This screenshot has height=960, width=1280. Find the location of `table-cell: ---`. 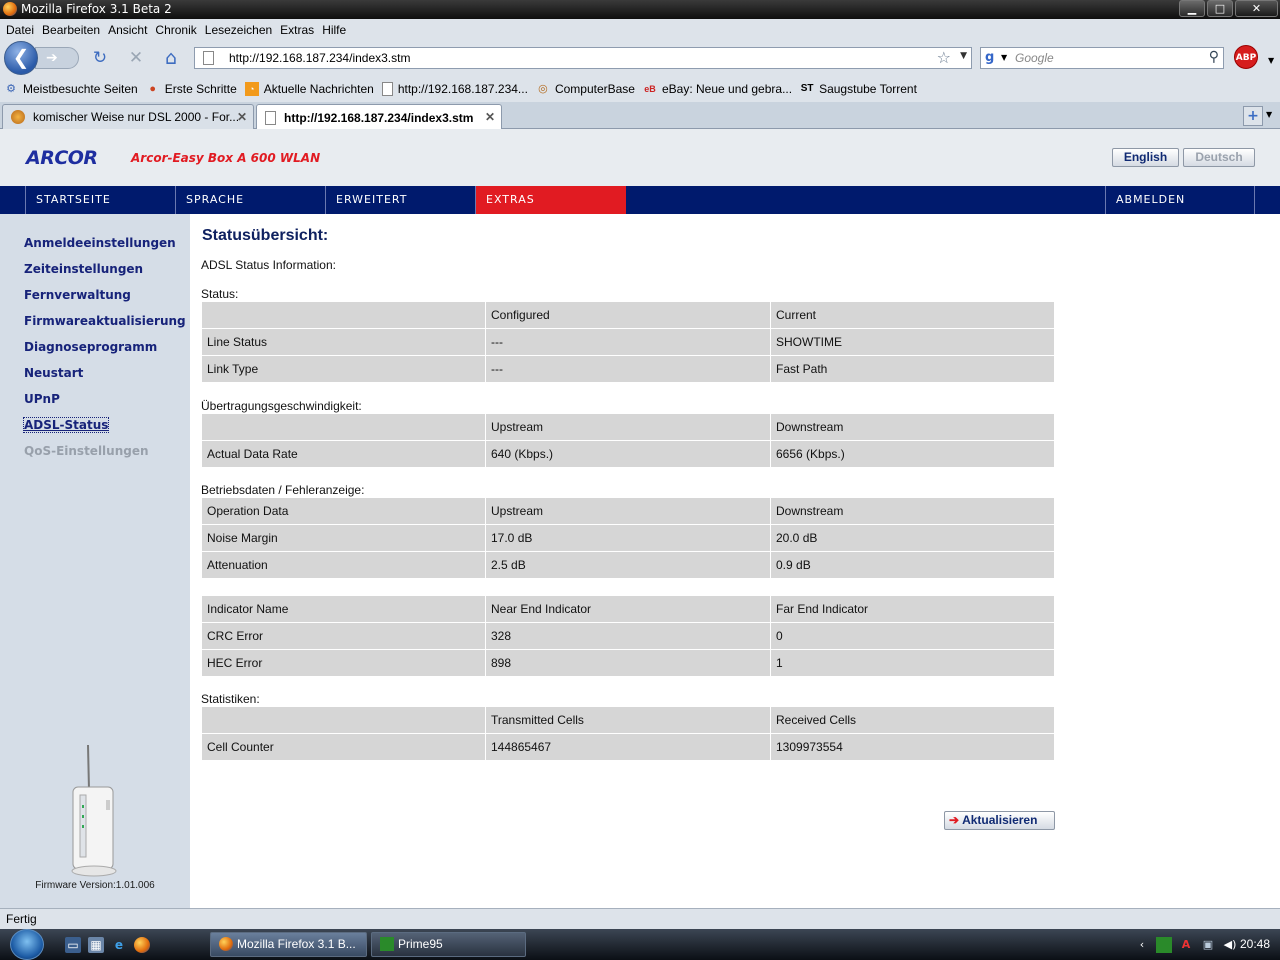

table-cell: --- is located at coordinates (628, 369).